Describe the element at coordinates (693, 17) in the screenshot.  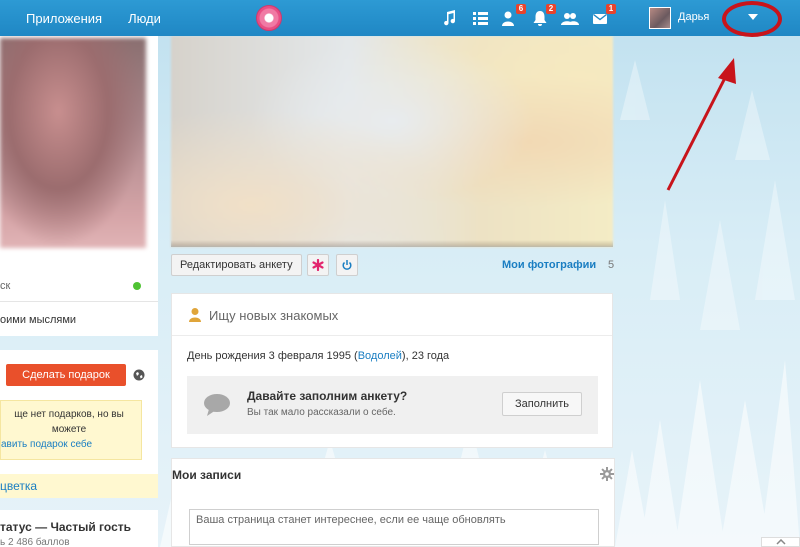
I see `user-name: Дарья` at that location.